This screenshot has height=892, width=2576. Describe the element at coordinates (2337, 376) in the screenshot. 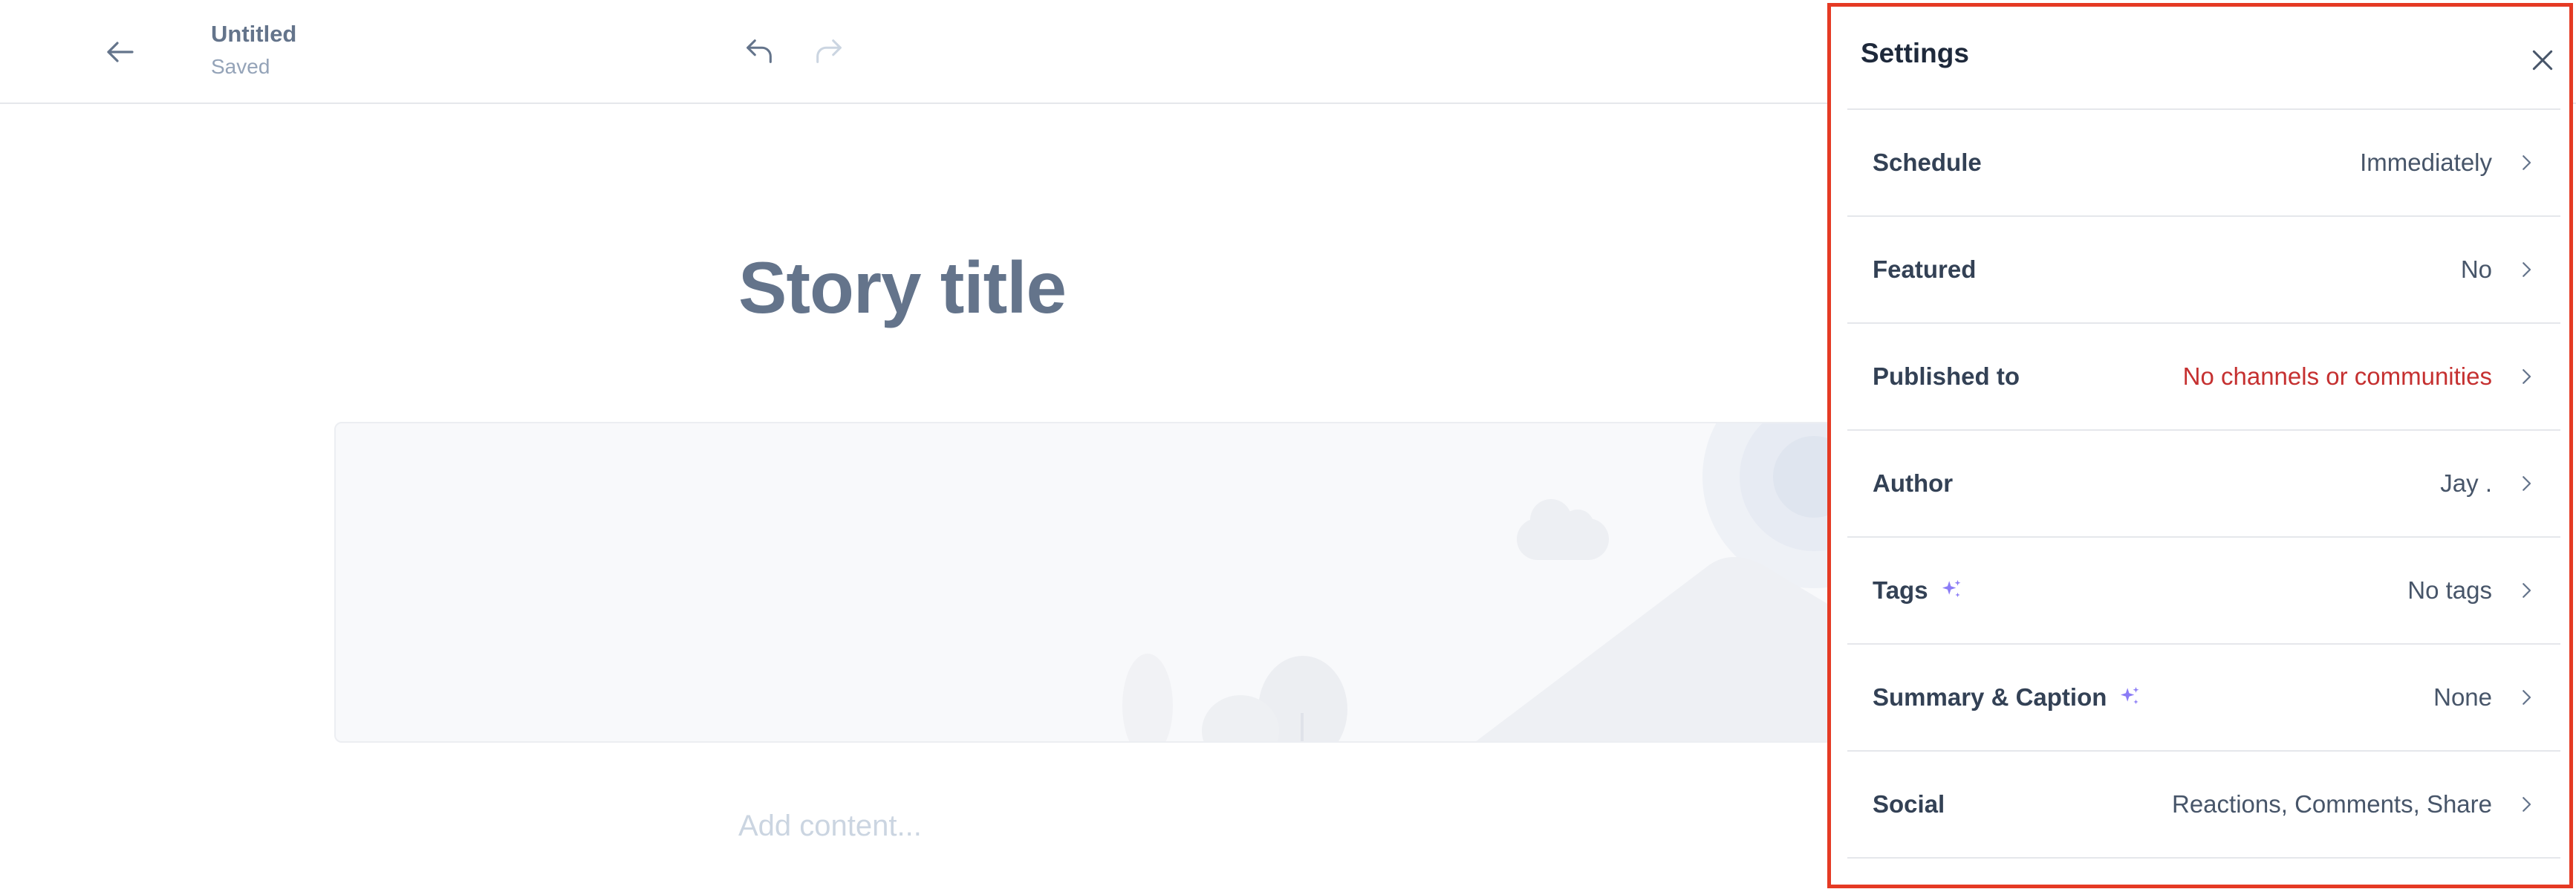

I see `setting-value-warning: No channels or communities` at that location.